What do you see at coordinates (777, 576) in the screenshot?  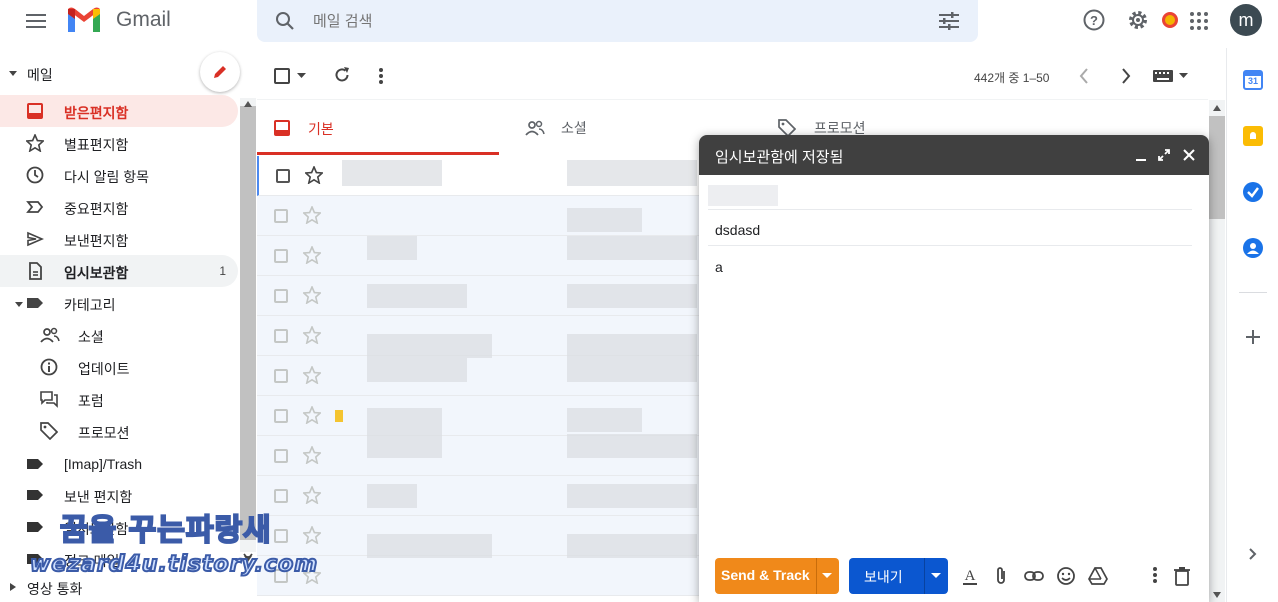 I see `send-and-track-button: Send & Track` at bounding box center [777, 576].